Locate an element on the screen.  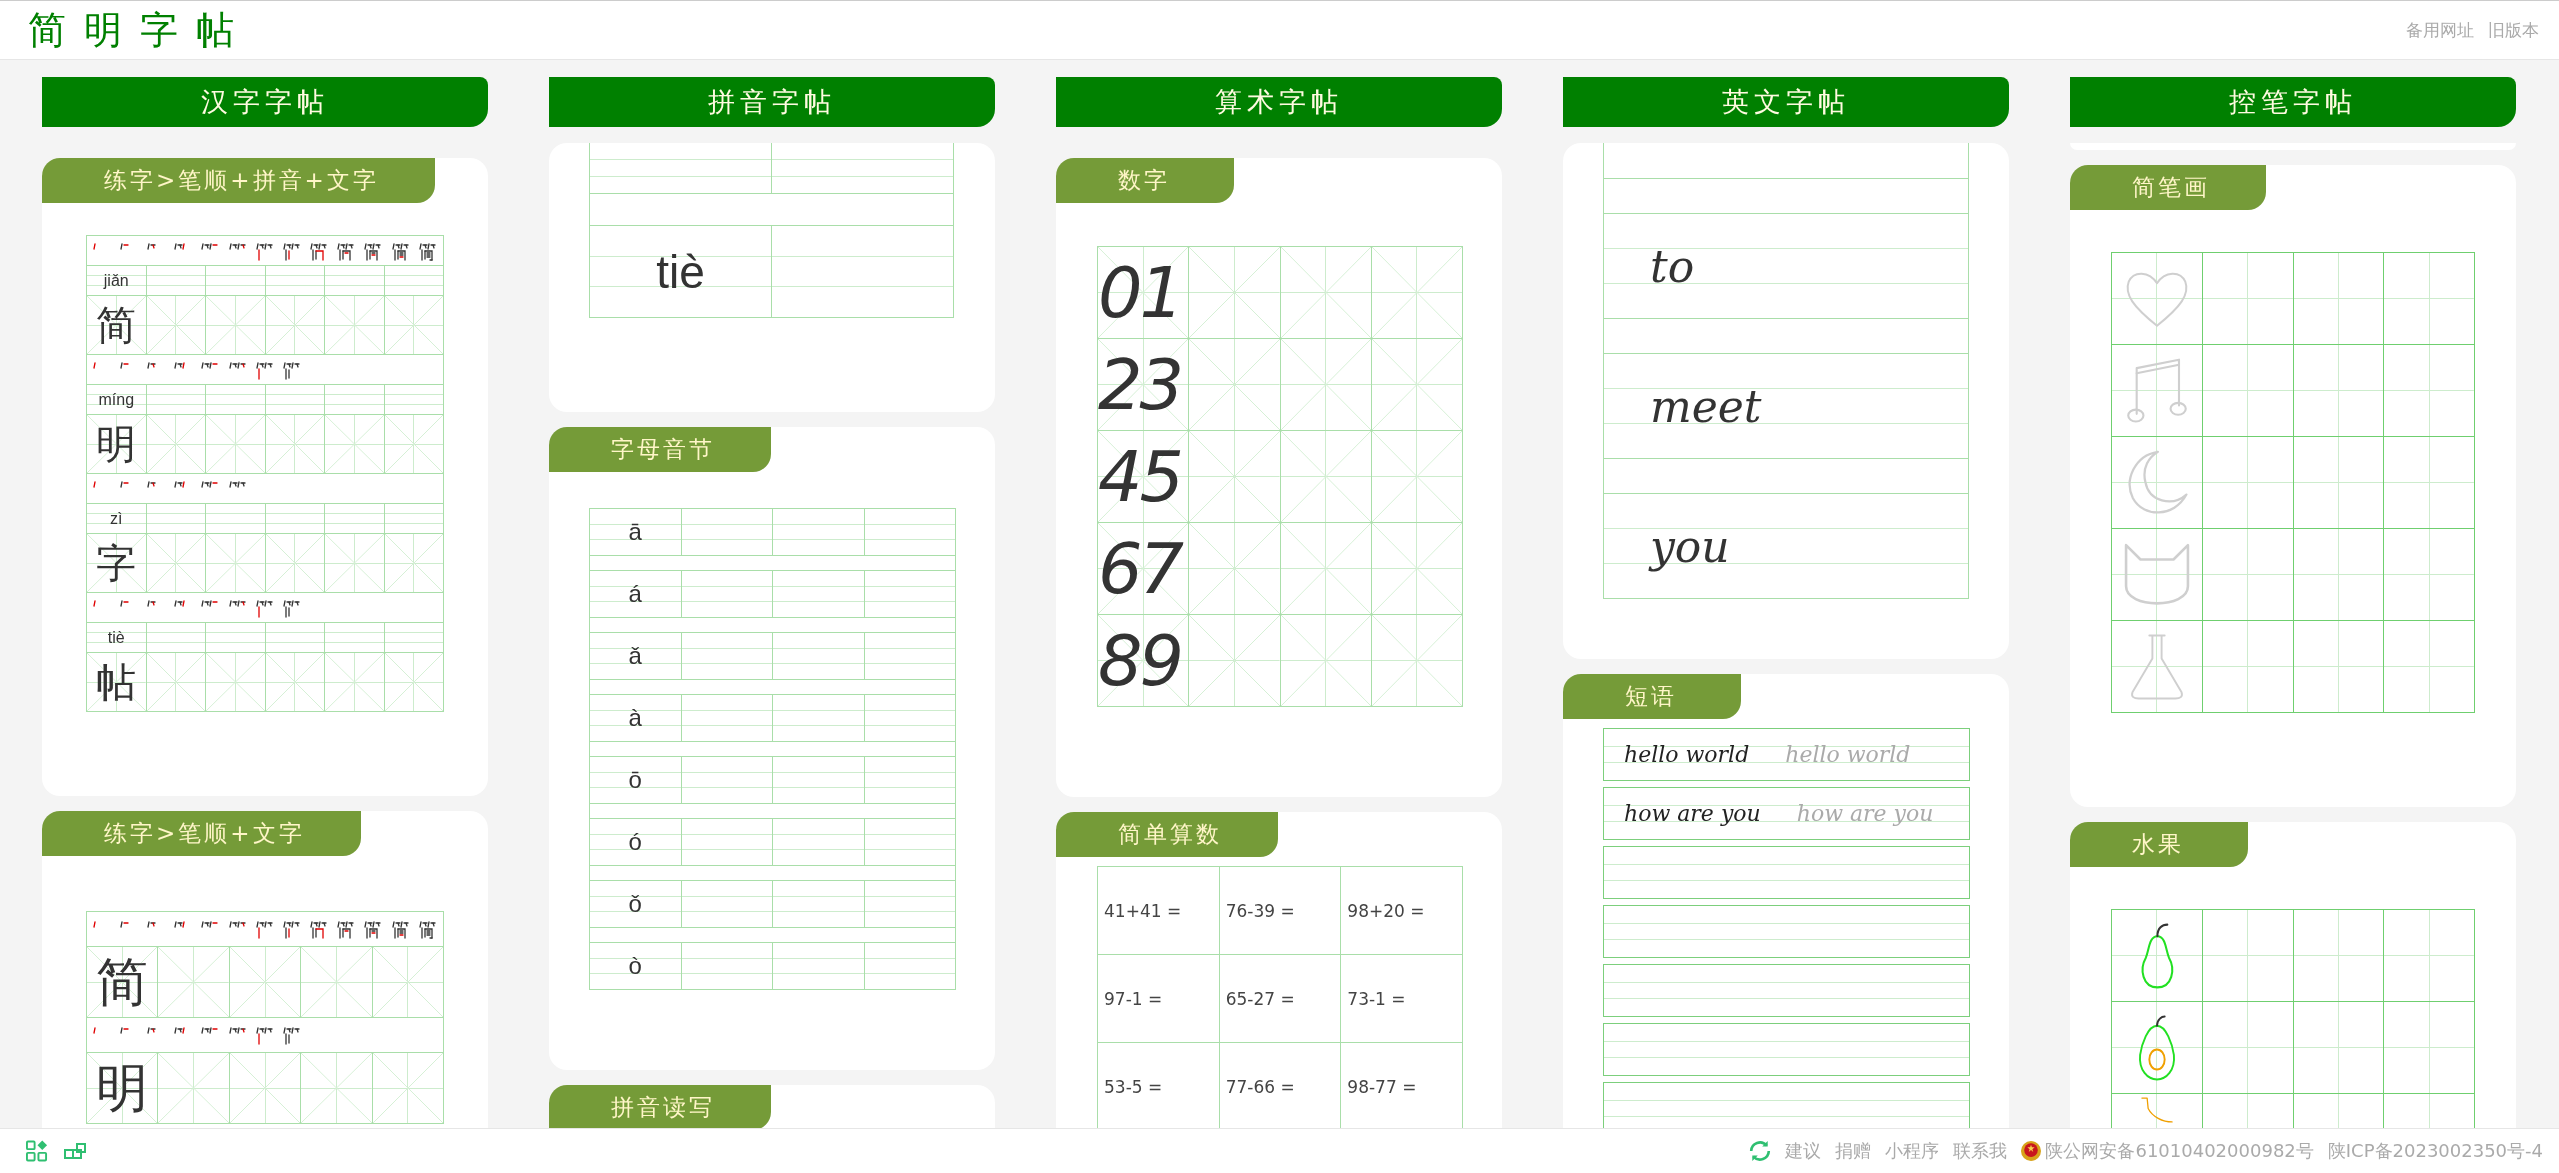
sheet-tab: 练字>笔顺+拼音+文字 is located at coordinates (238, 180).